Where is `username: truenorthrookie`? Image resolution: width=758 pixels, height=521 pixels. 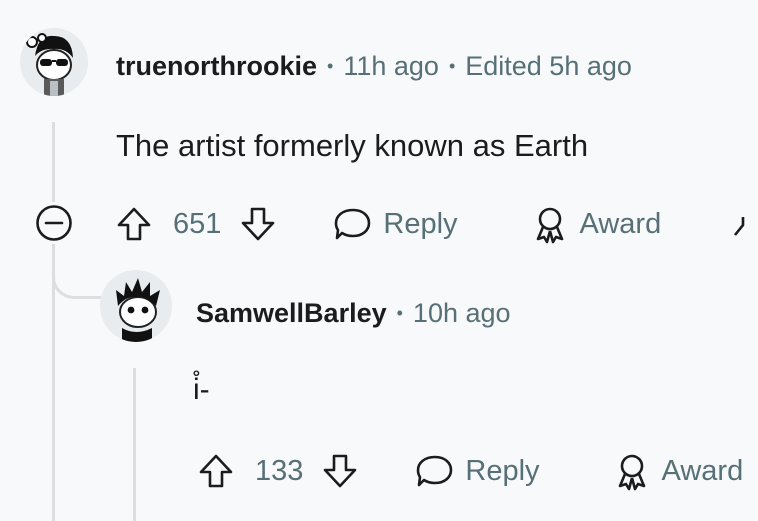 username: truenorthrookie is located at coordinates (216, 66).